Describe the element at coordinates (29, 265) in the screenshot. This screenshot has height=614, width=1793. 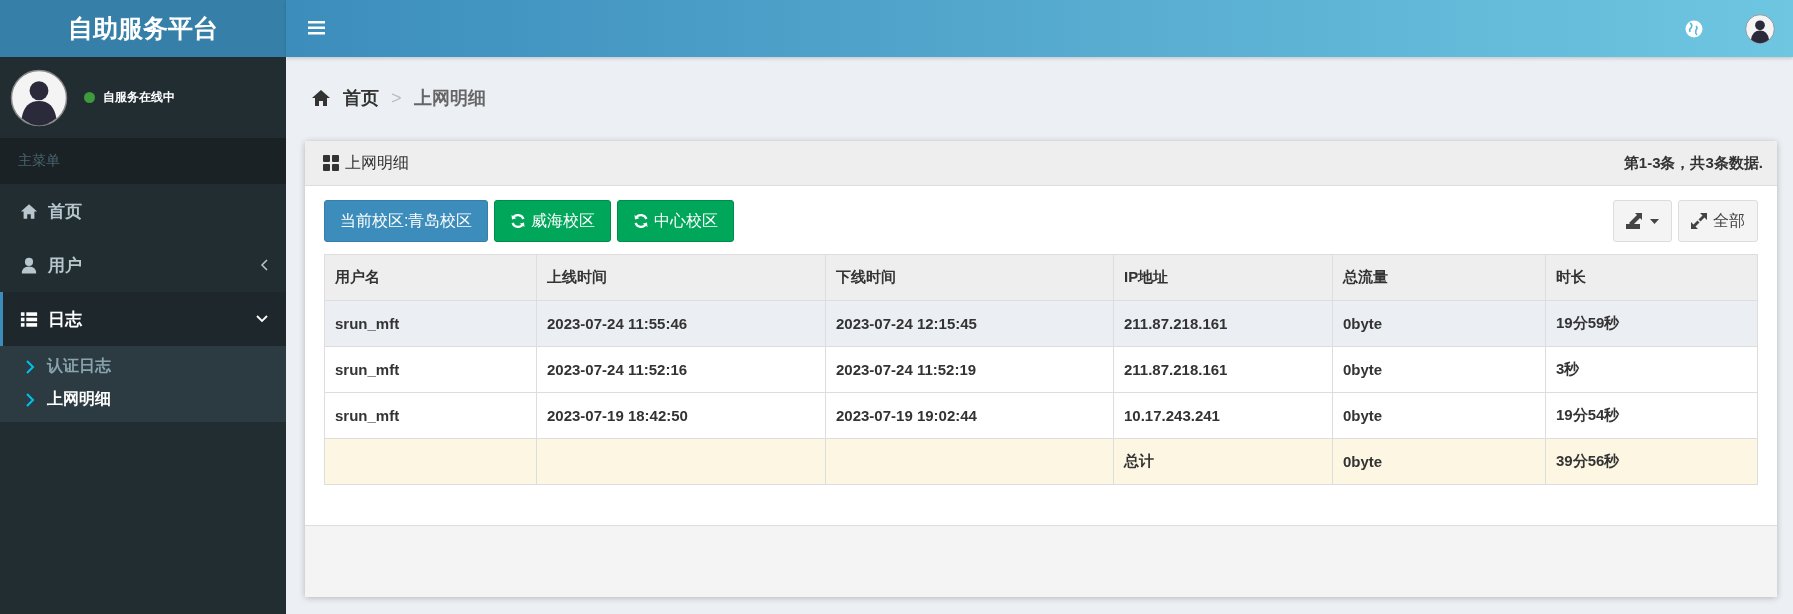
I see `user-icon` at that location.